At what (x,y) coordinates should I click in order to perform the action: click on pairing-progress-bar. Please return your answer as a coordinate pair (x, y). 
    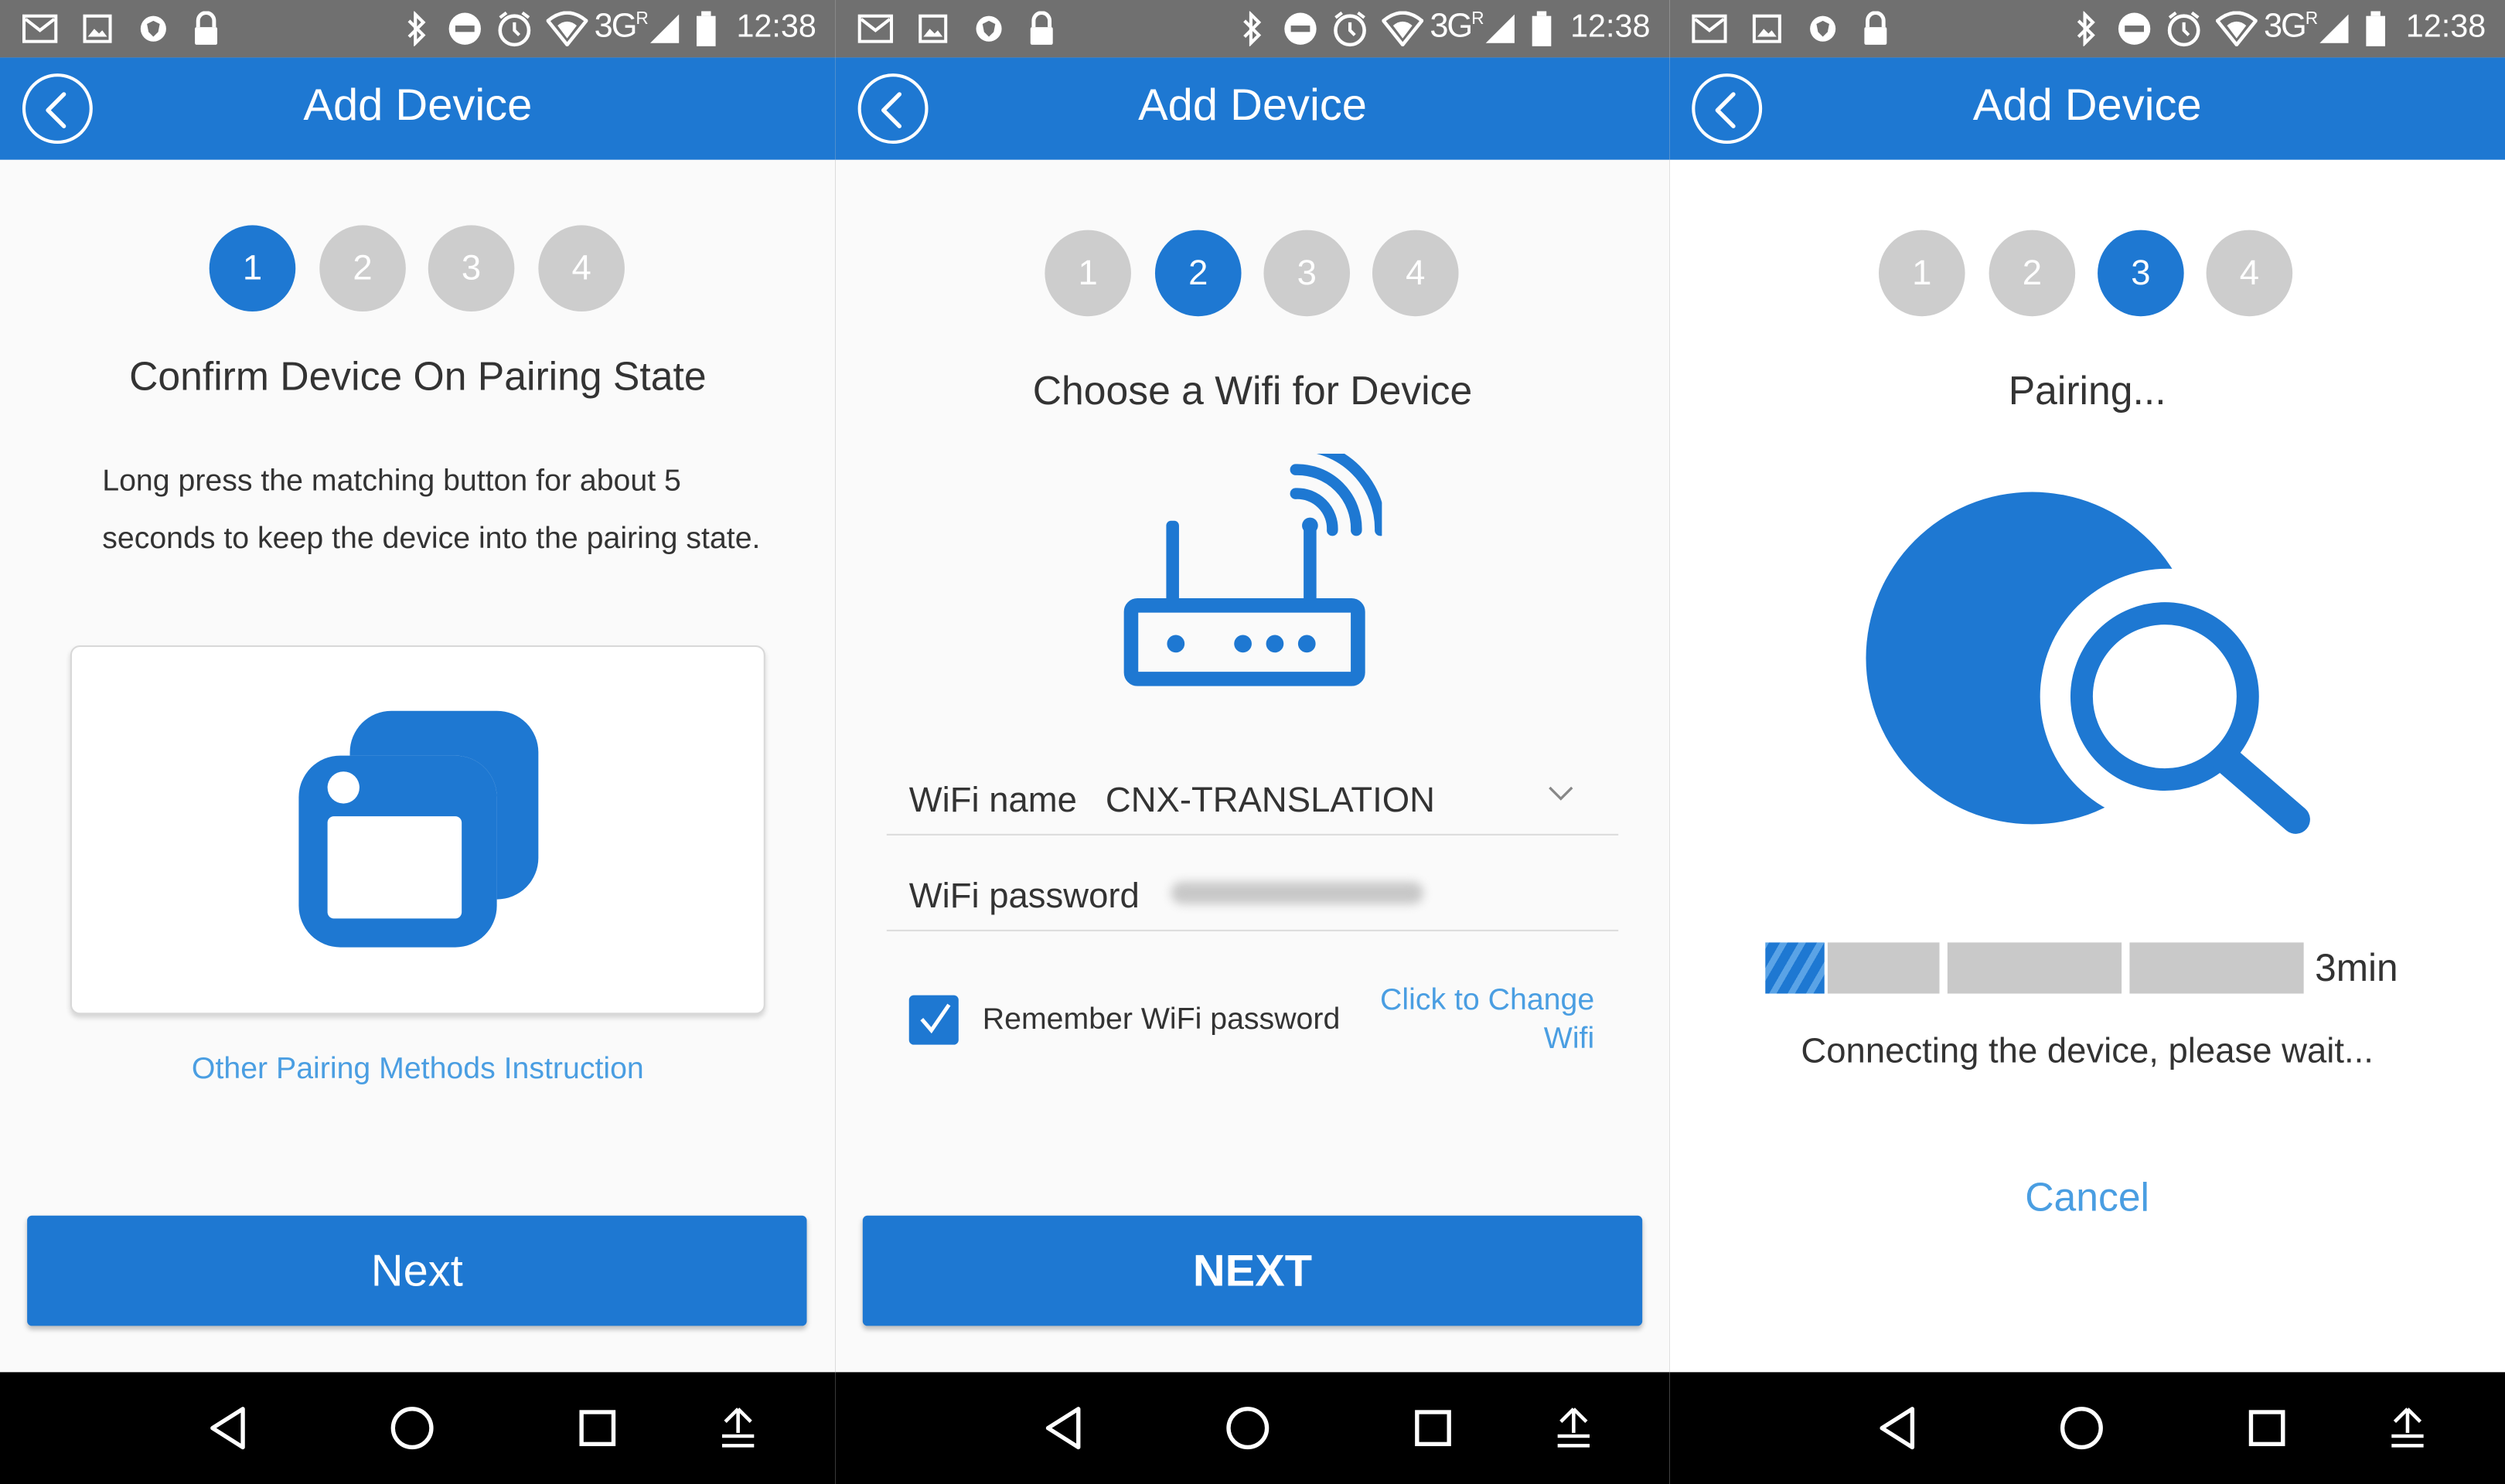
    Looking at the image, I should click on (2034, 968).